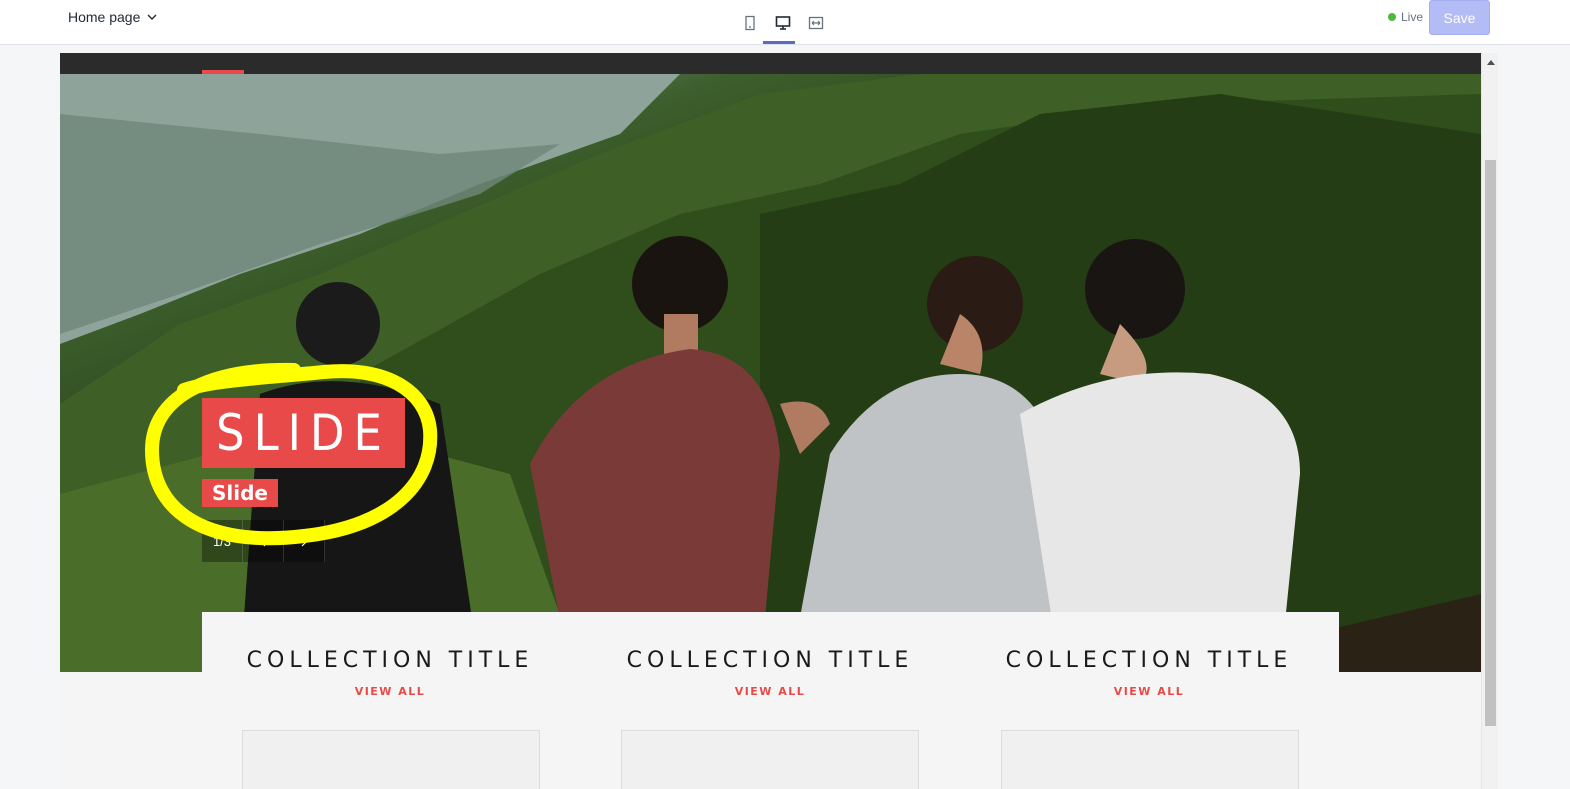  I want to click on mobile-icon, so click(749, 22).